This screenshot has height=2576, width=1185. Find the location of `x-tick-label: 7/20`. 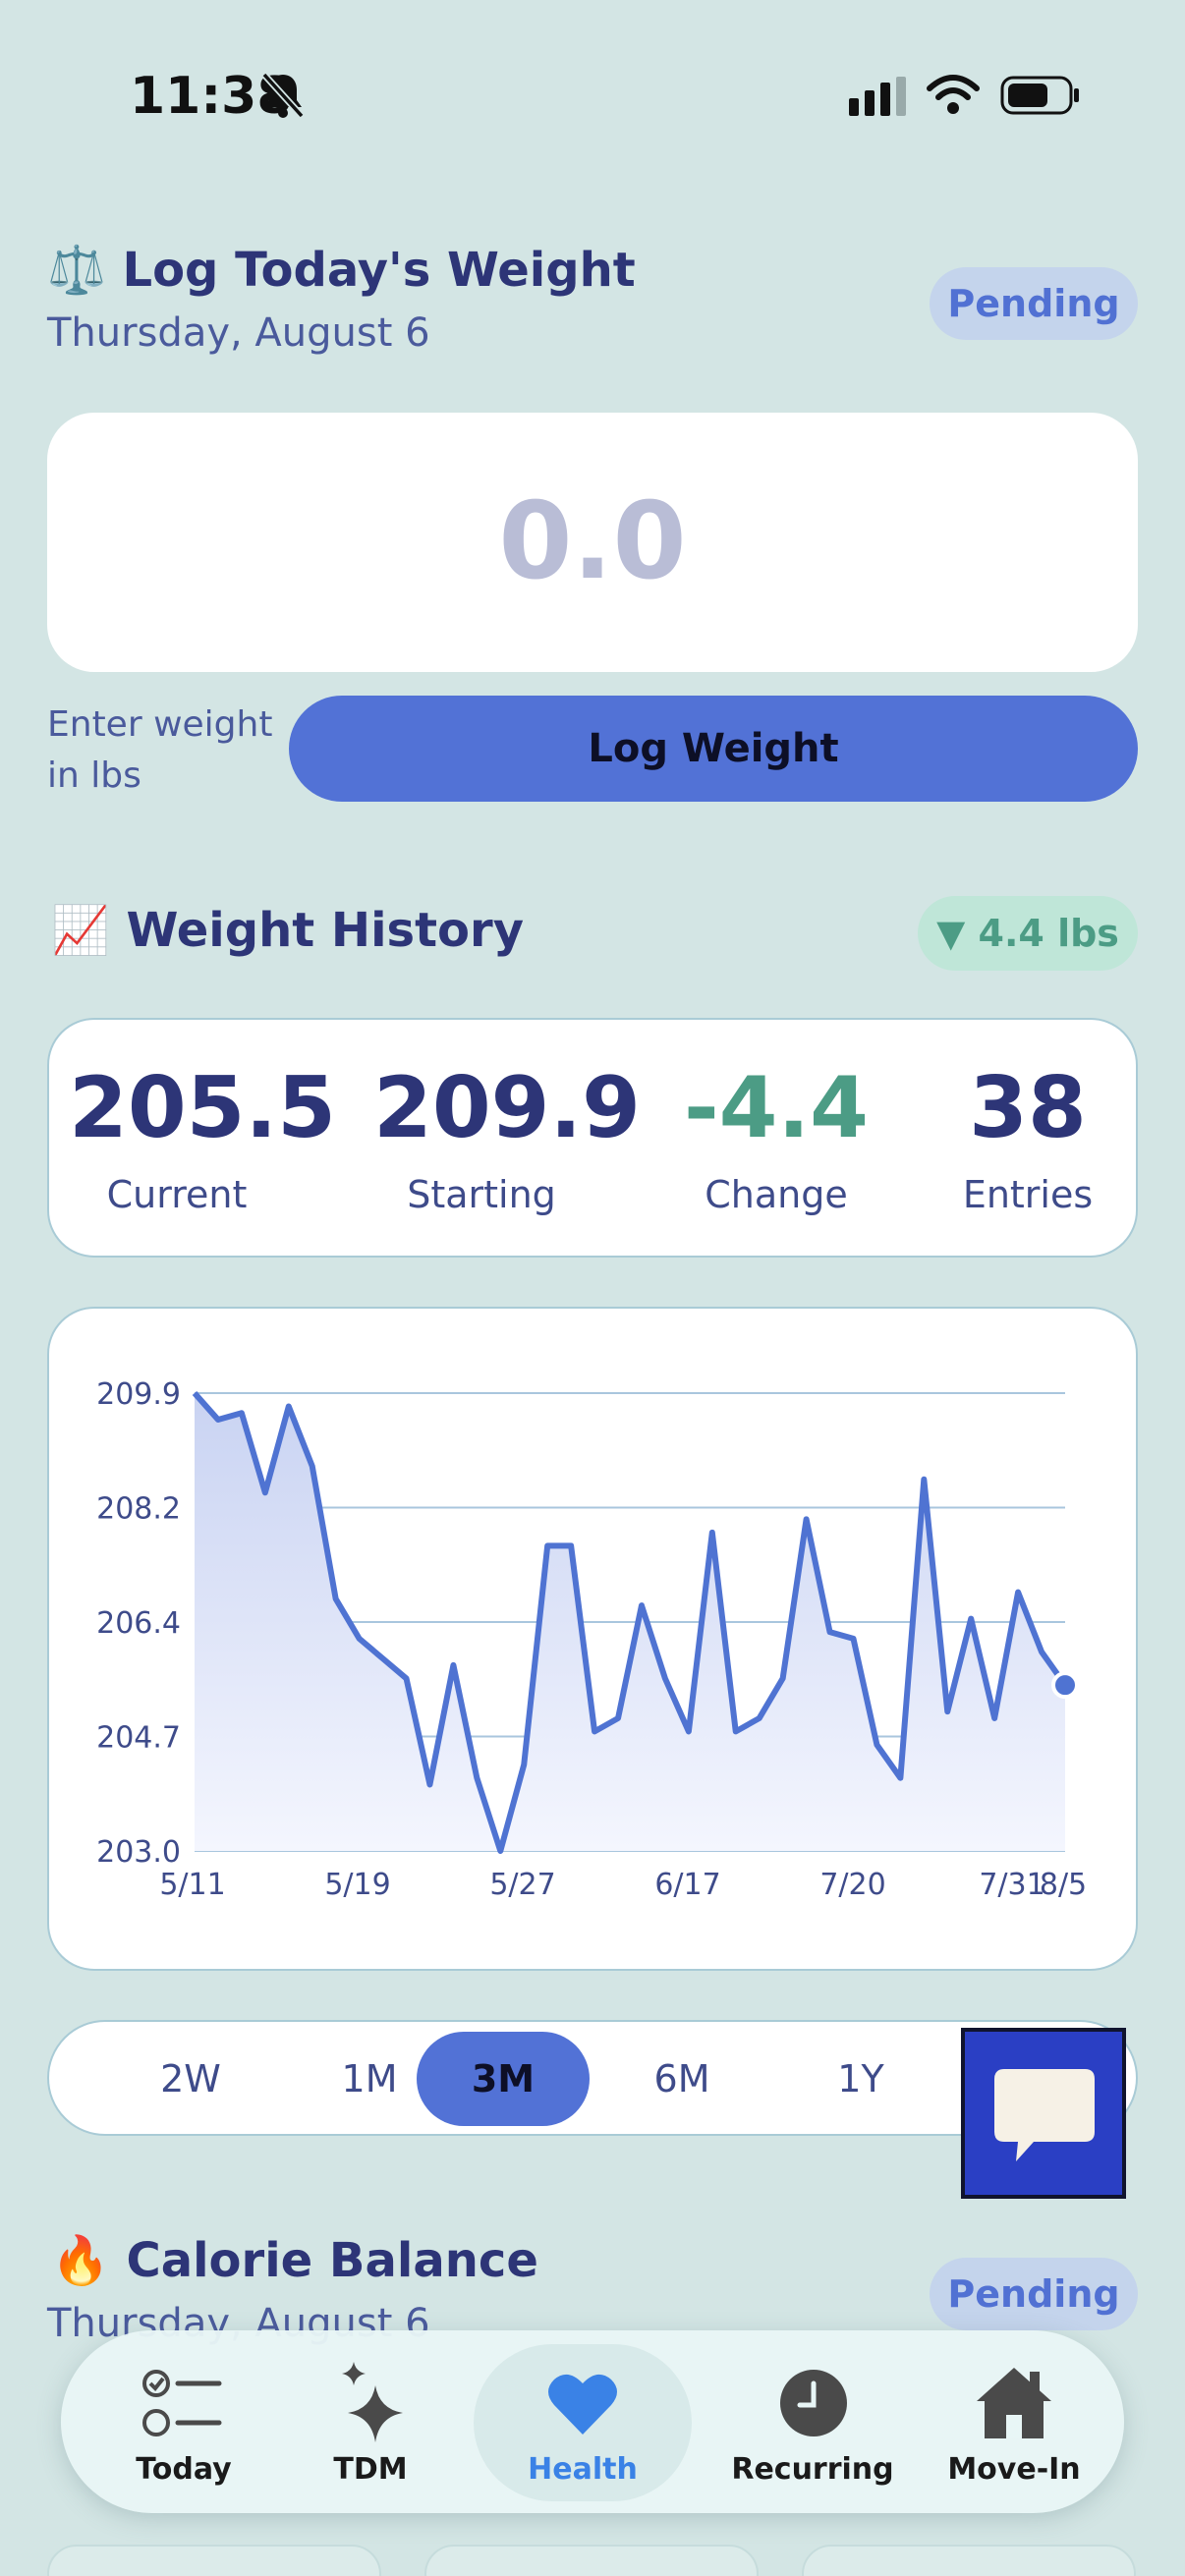

x-tick-label: 7/20 is located at coordinates (852, 1885).